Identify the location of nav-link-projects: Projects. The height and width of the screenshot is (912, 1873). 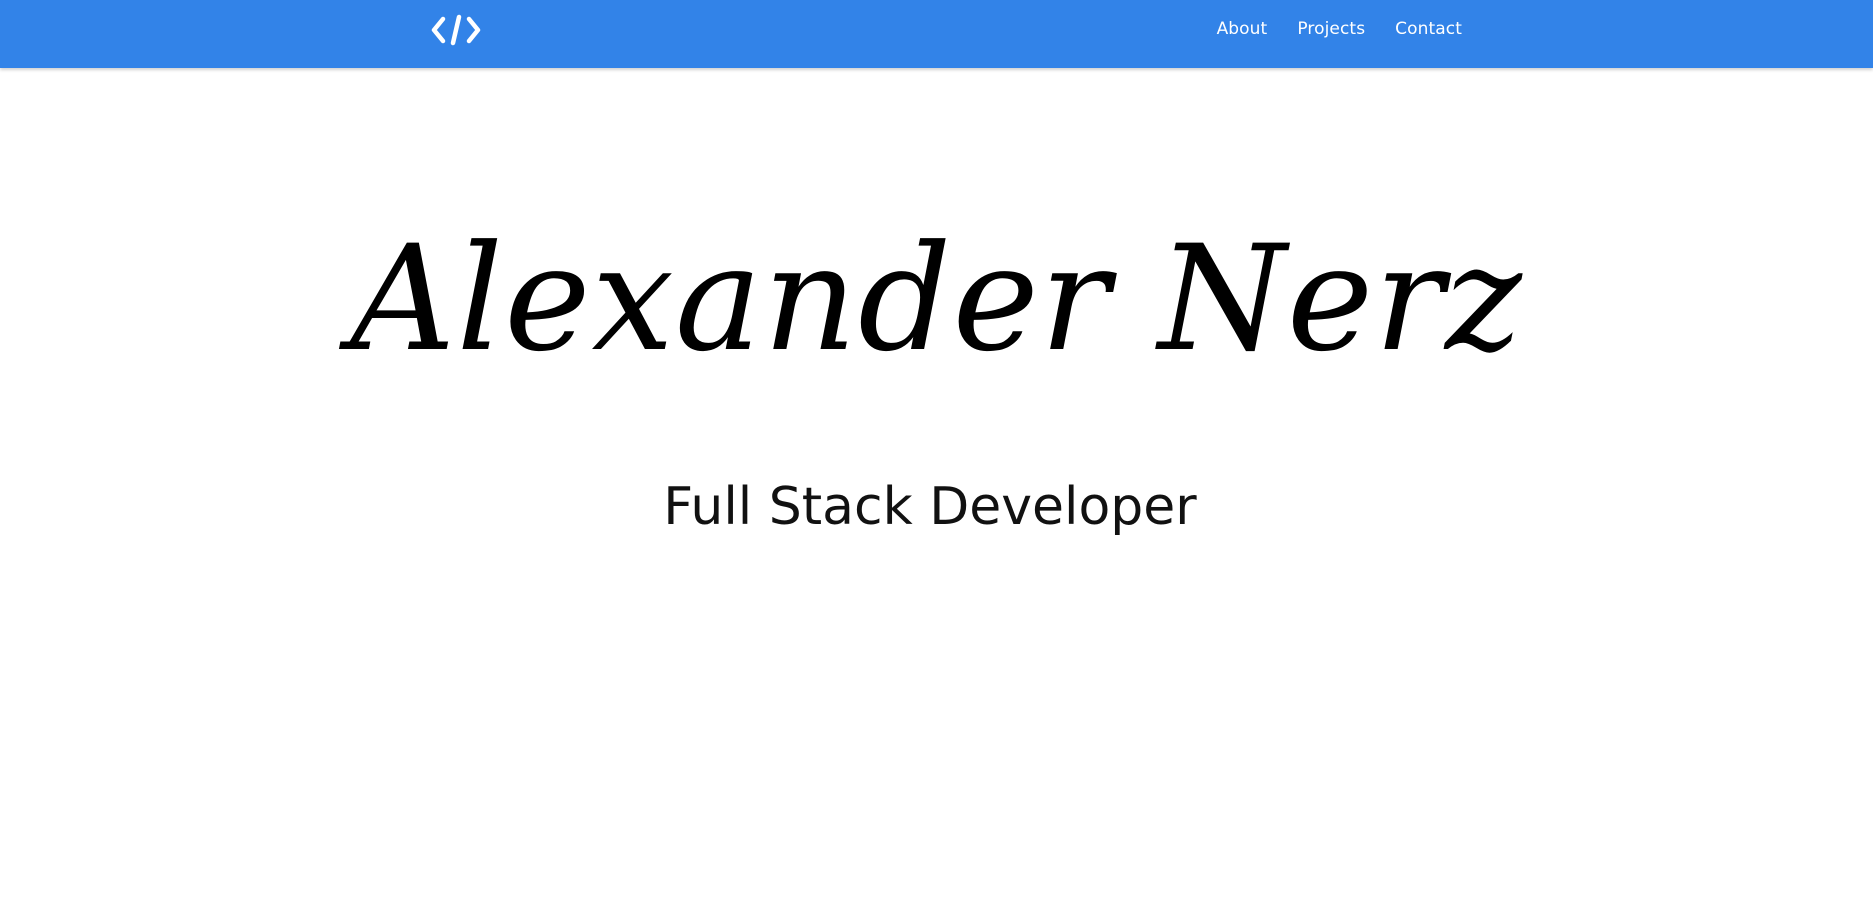
(1331, 29).